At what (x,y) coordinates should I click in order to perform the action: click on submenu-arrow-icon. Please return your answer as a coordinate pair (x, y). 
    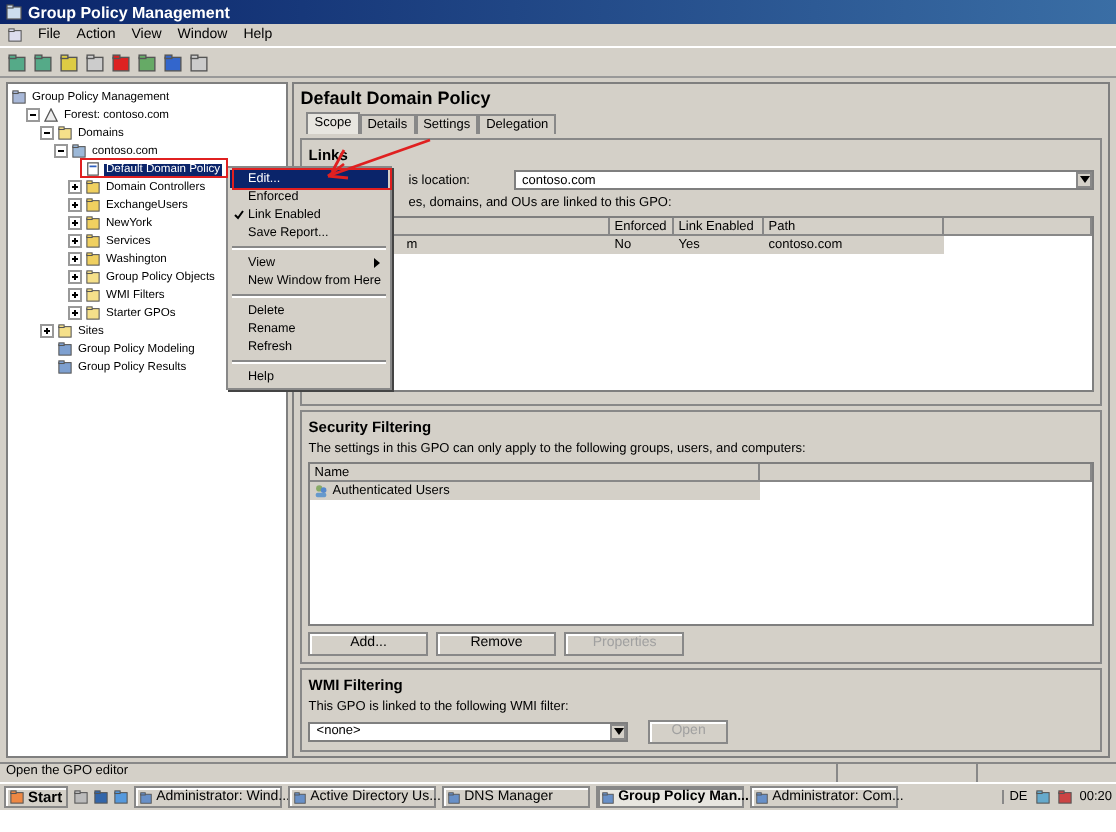
    Looking at the image, I should click on (377, 263).